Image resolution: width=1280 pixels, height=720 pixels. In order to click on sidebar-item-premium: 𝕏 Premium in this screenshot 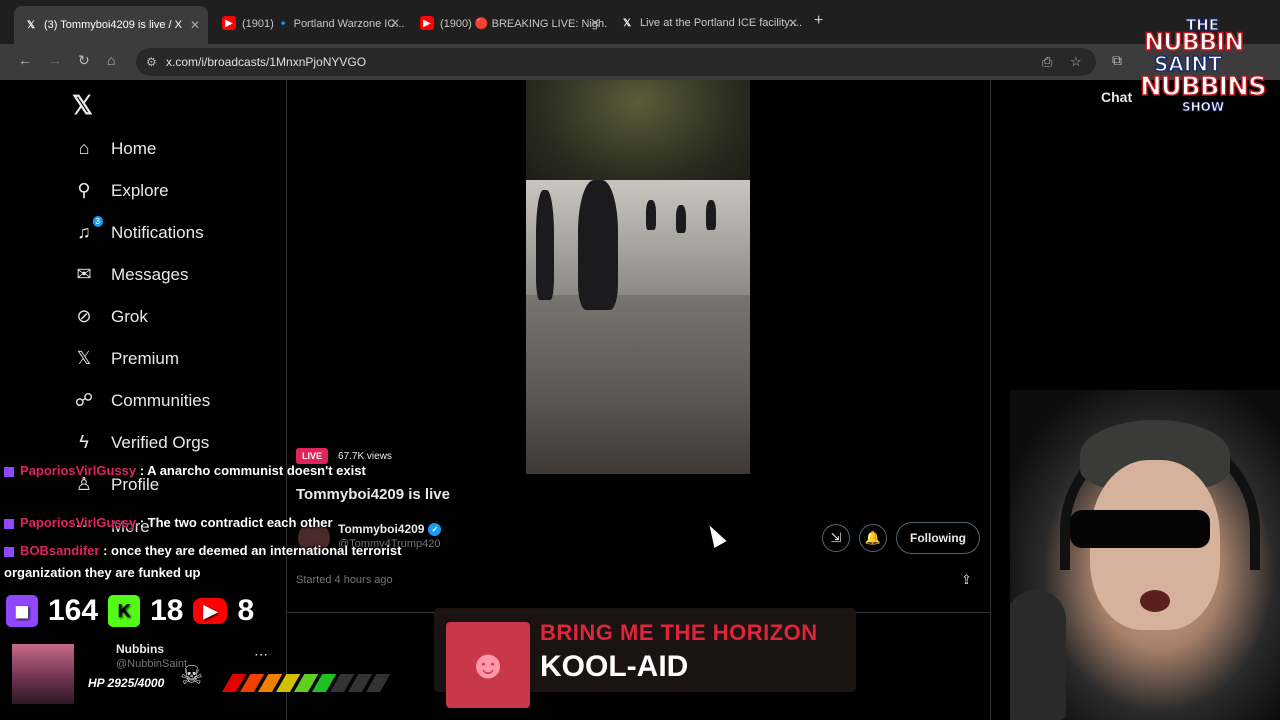, I will do `click(126, 358)`.